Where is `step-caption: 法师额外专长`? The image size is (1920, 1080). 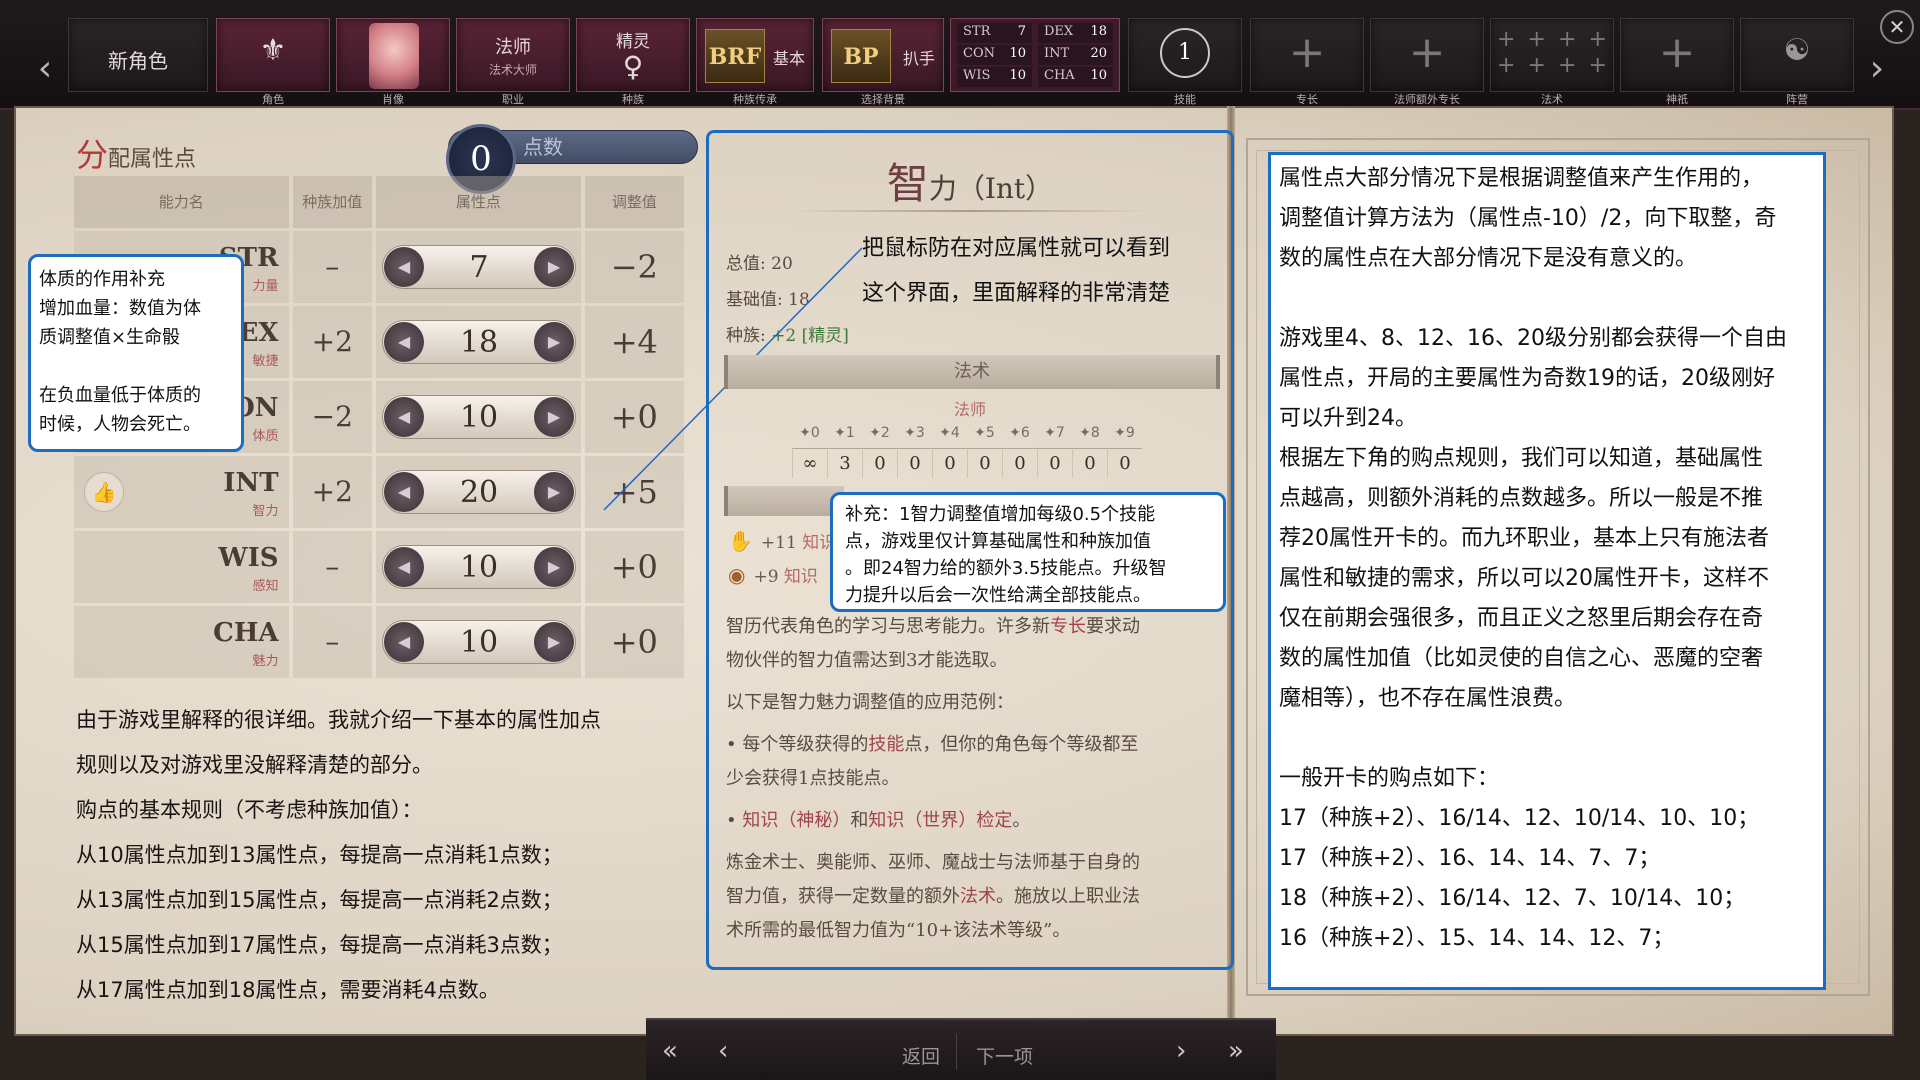 step-caption: 法师额外专长 is located at coordinates (1427, 99).